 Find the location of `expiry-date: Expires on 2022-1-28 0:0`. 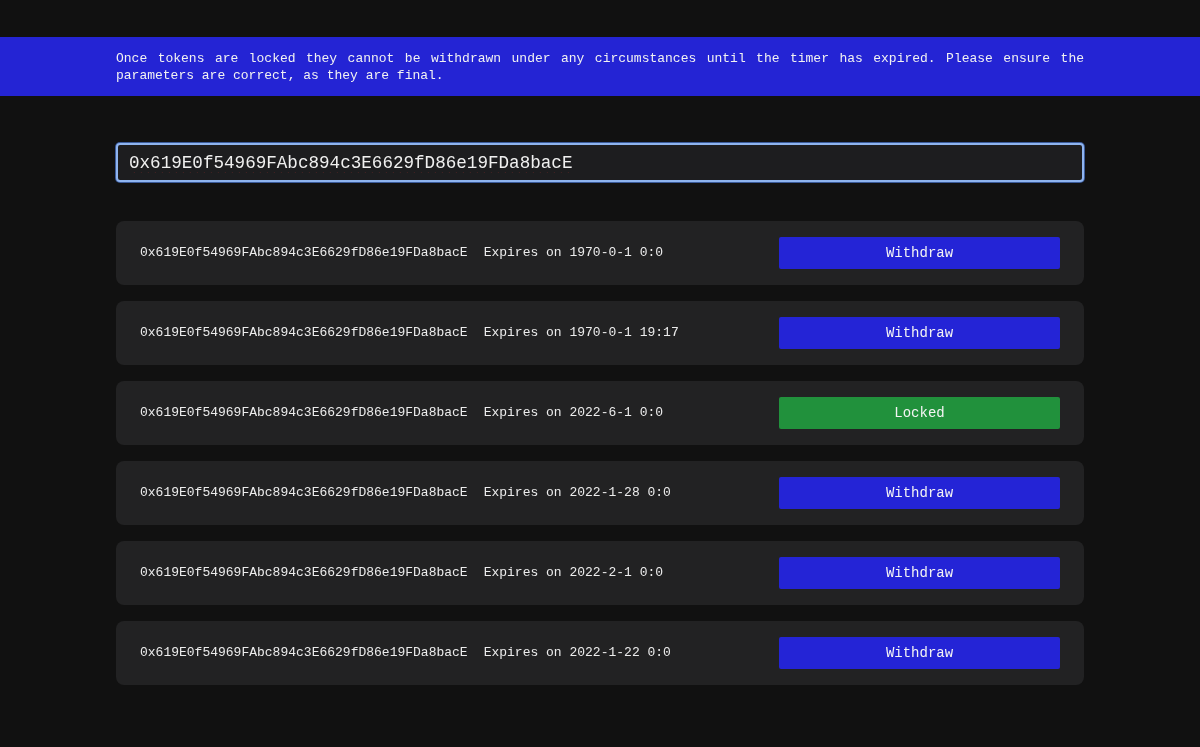

expiry-date: Expires on 2022-1-28 0:0 is located at coordinates (577, 493).